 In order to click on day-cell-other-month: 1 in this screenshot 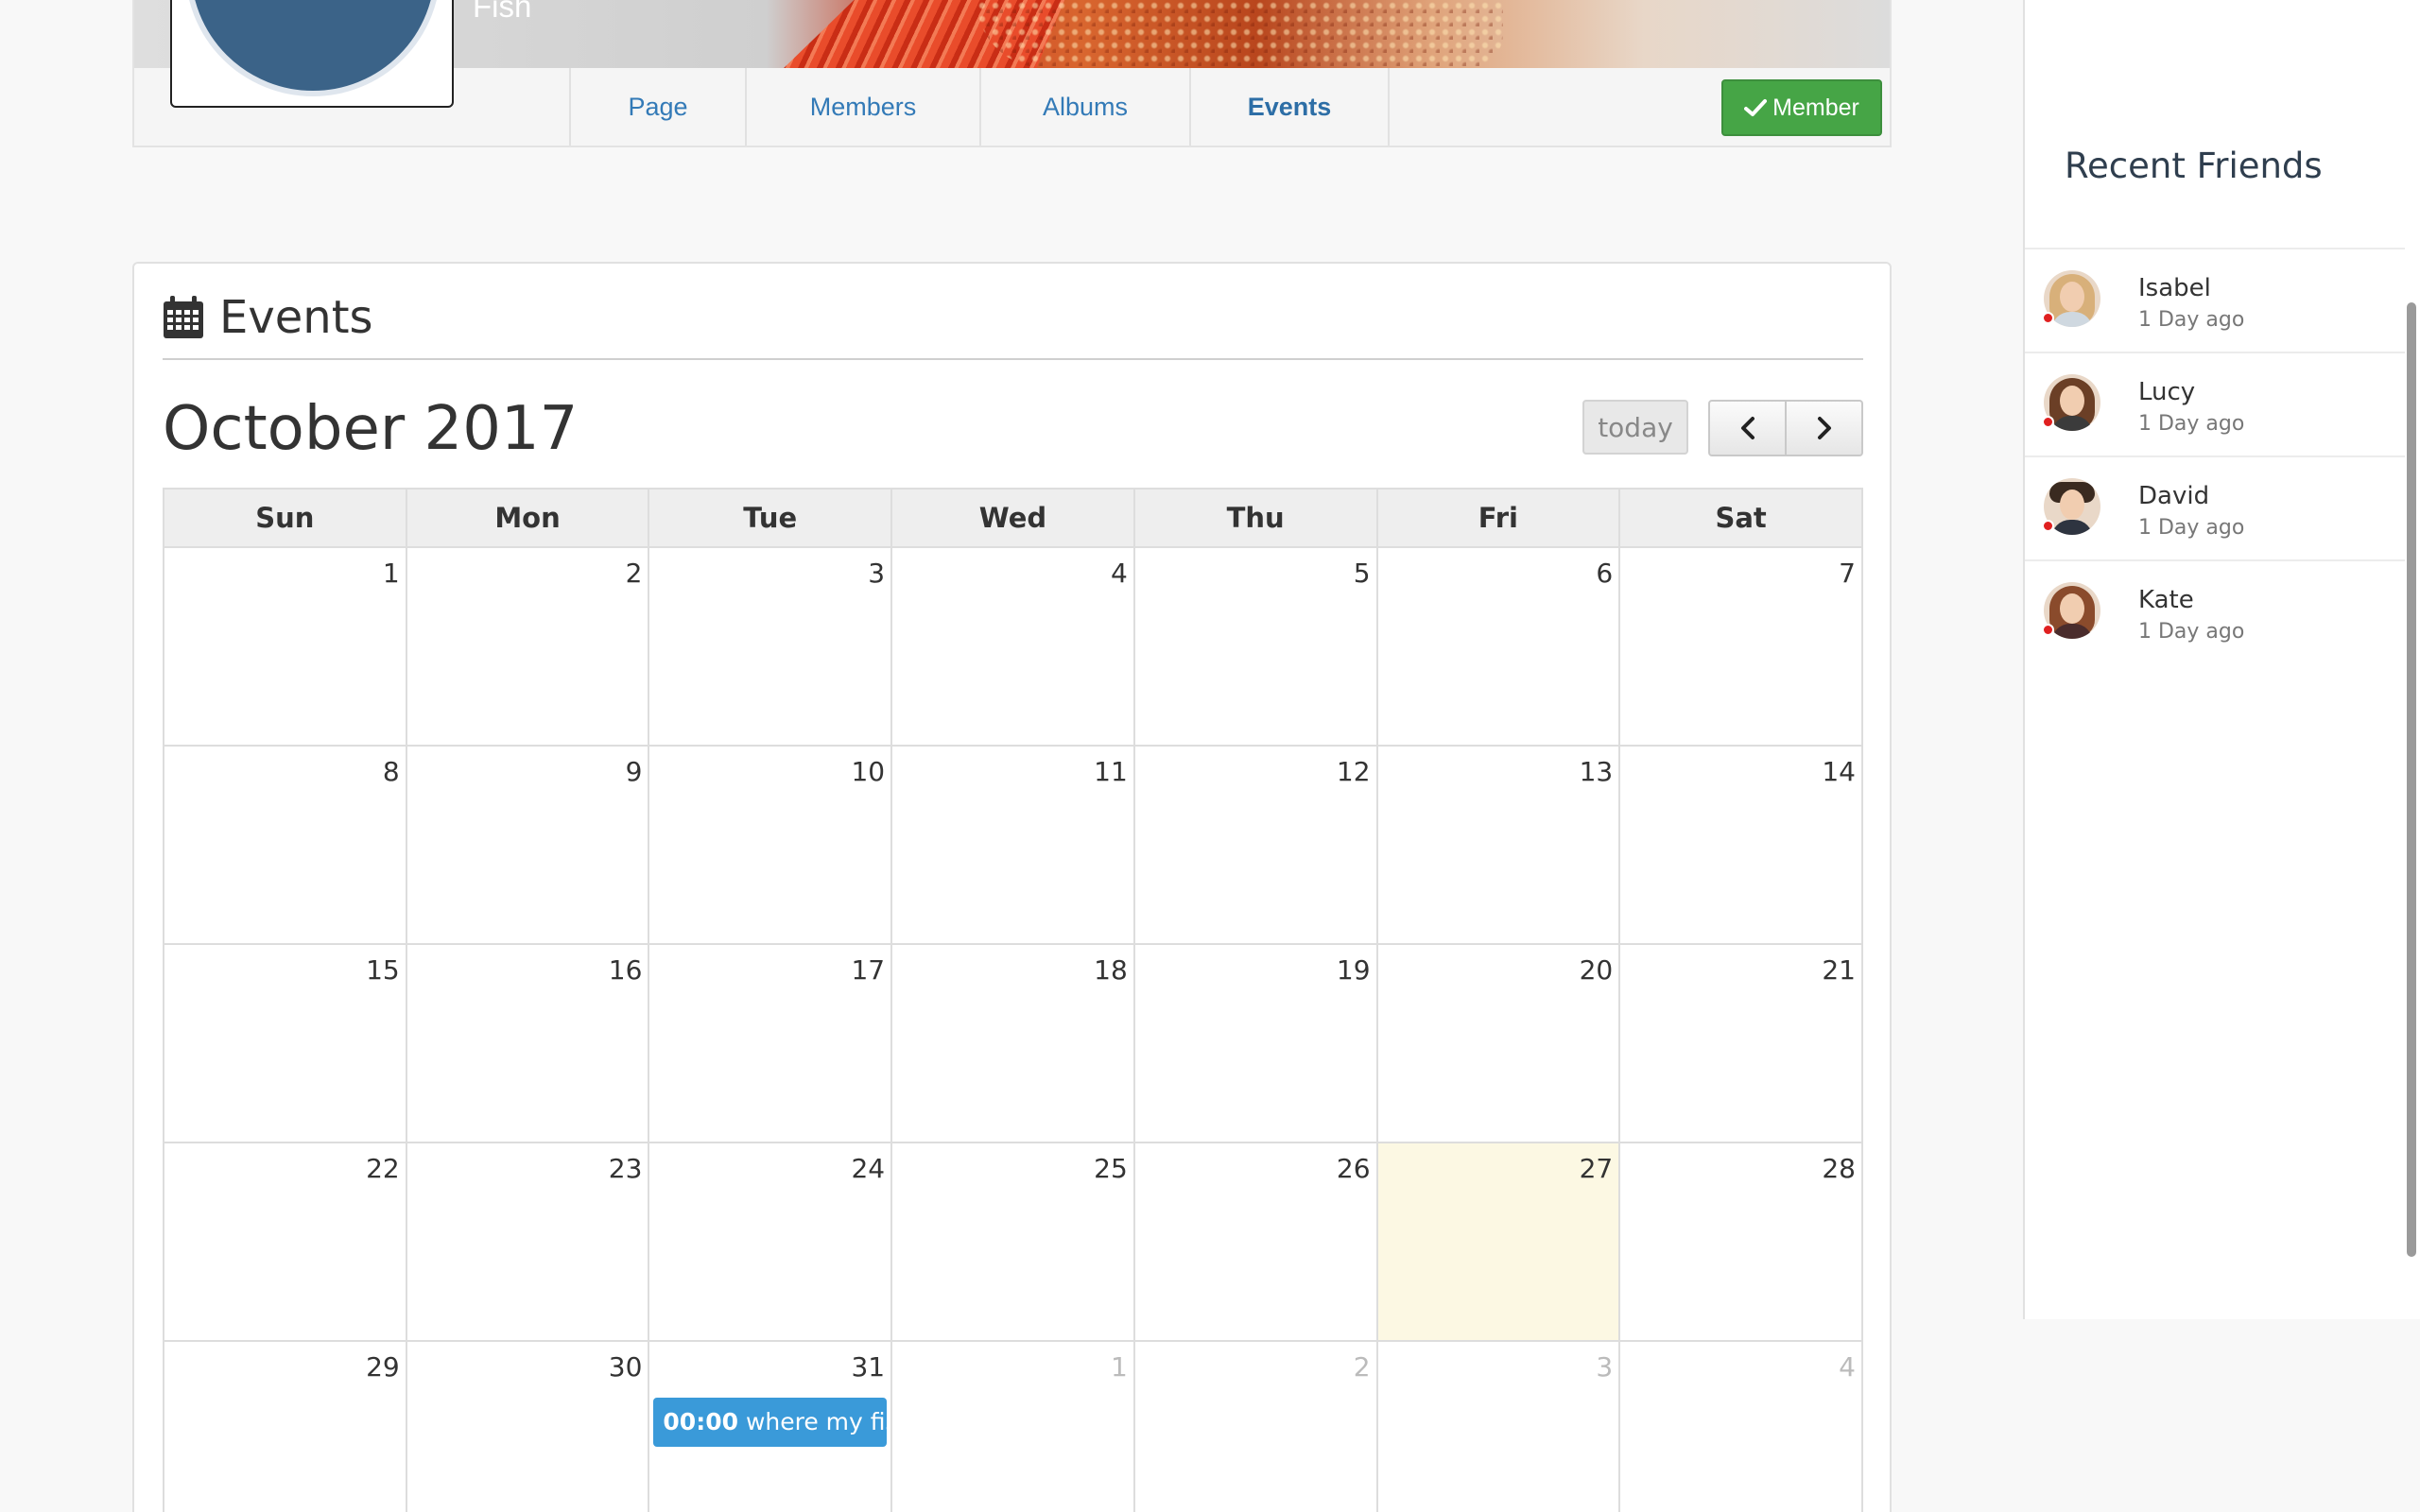, I will do `click(1012, 1426)`.